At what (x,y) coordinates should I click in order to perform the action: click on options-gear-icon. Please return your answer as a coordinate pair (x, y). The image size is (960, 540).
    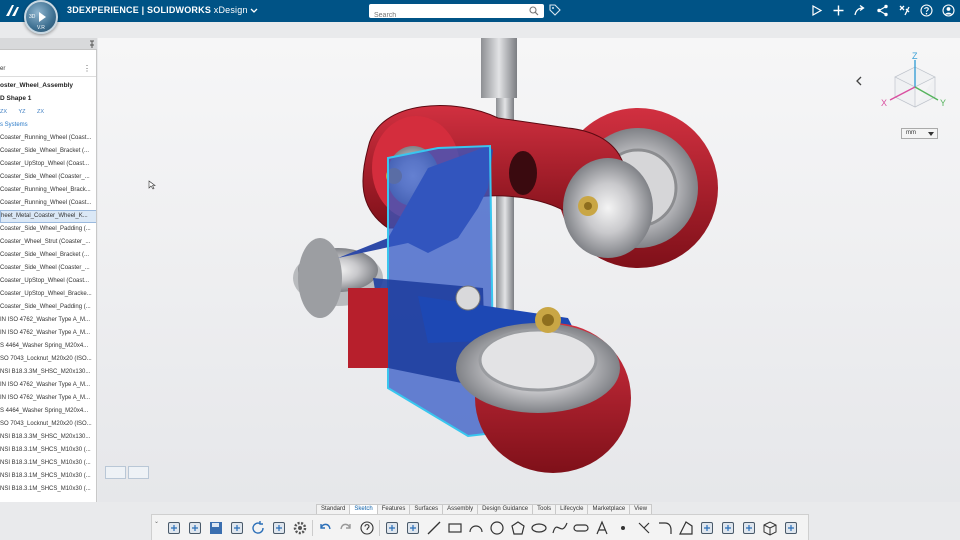
    Looking at the image, I should click on (300, 528).